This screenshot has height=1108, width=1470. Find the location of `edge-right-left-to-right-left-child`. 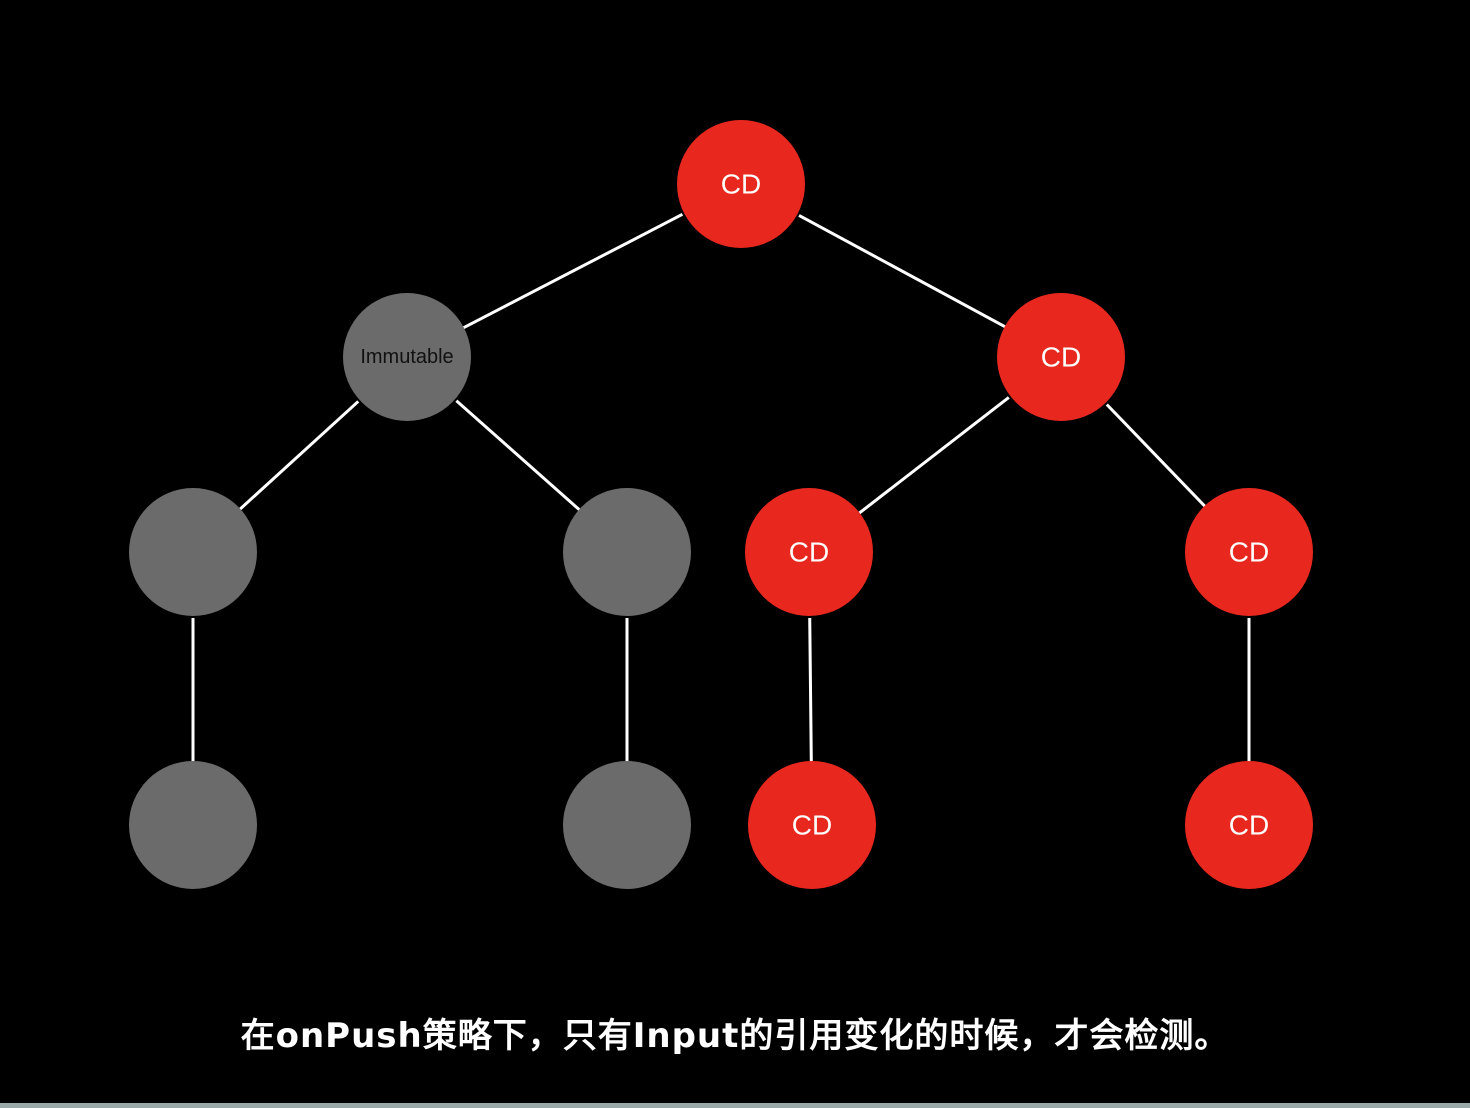

edge-right-left-to-right-left-child is located at coordinates (810, 694).